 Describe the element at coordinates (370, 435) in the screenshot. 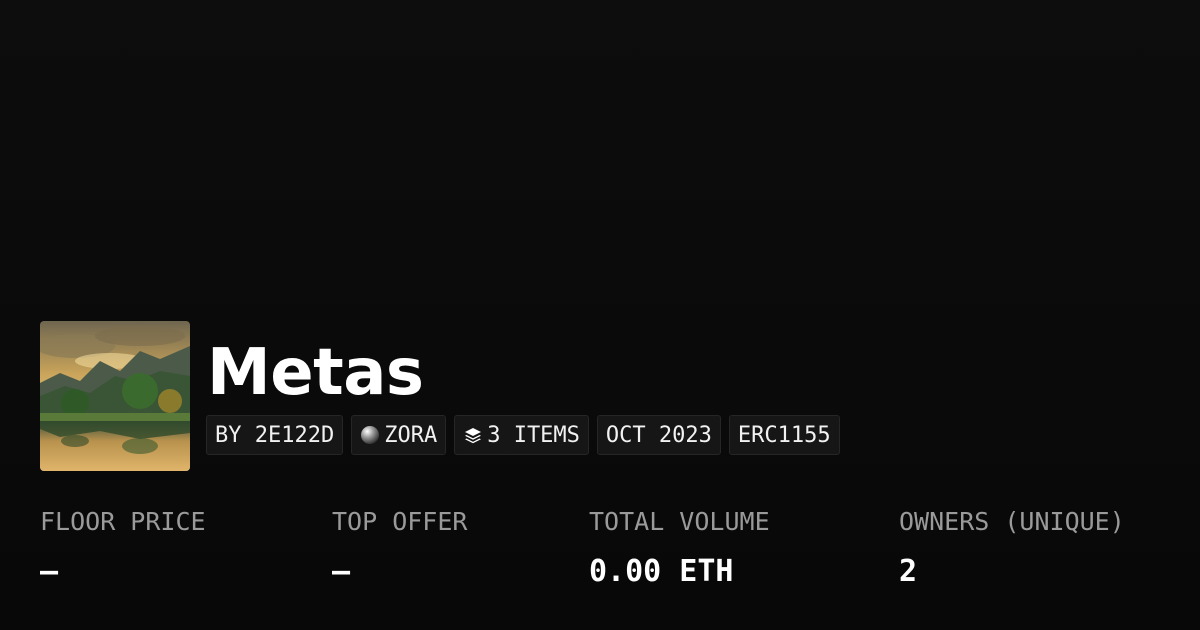

I see `zora-orb-icon` at that location.